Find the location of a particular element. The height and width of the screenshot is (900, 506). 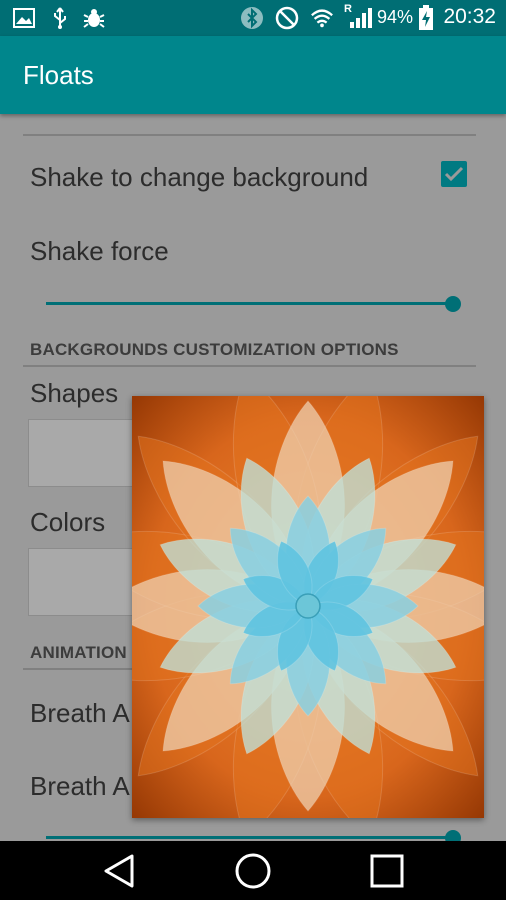

colors-label: Colors is located at coordinates (68, 522).